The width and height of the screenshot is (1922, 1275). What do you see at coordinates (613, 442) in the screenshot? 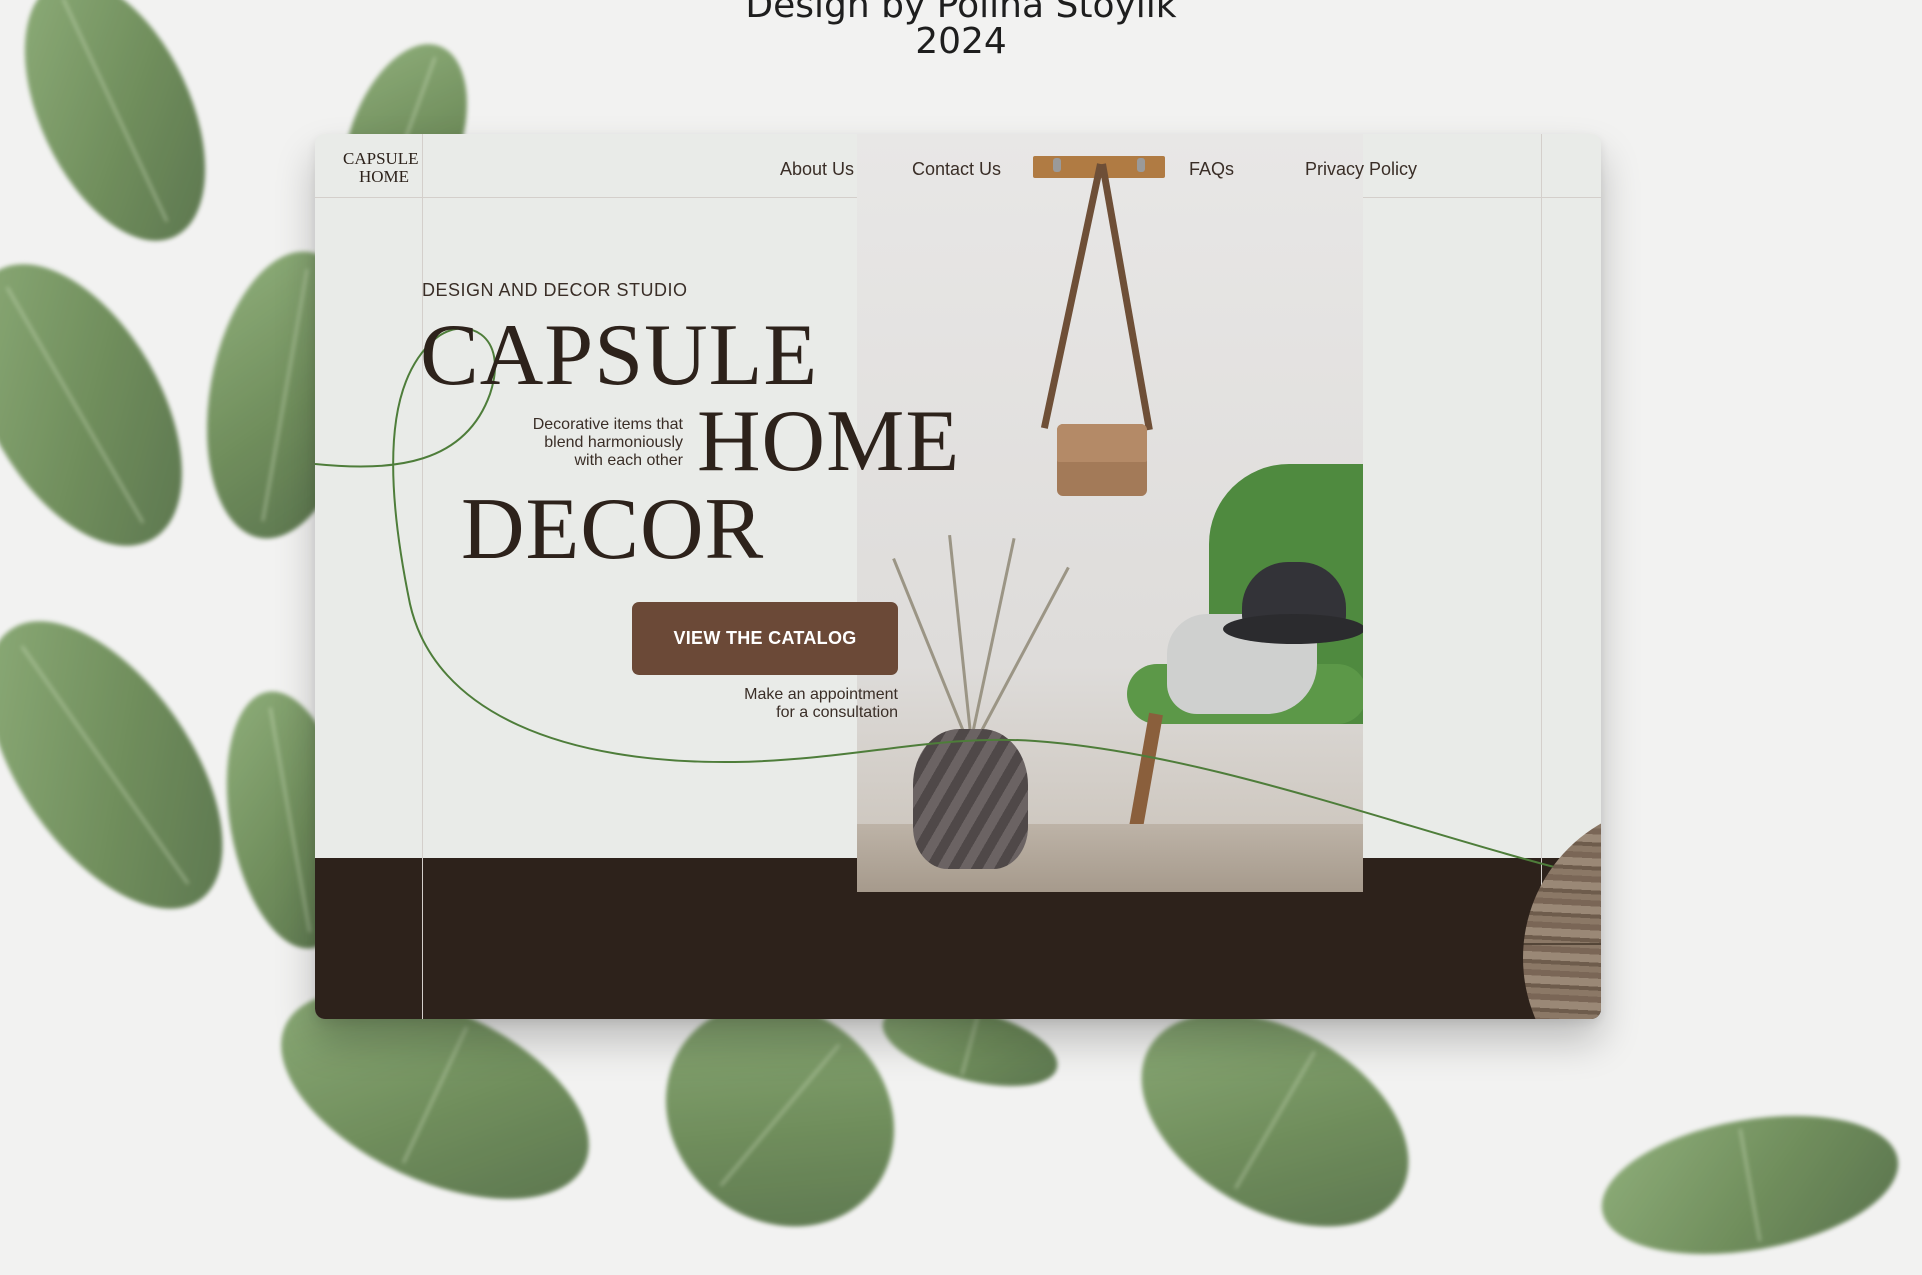
I see `tagline-line: blend harmoniously` at bounding box center [613, 442].